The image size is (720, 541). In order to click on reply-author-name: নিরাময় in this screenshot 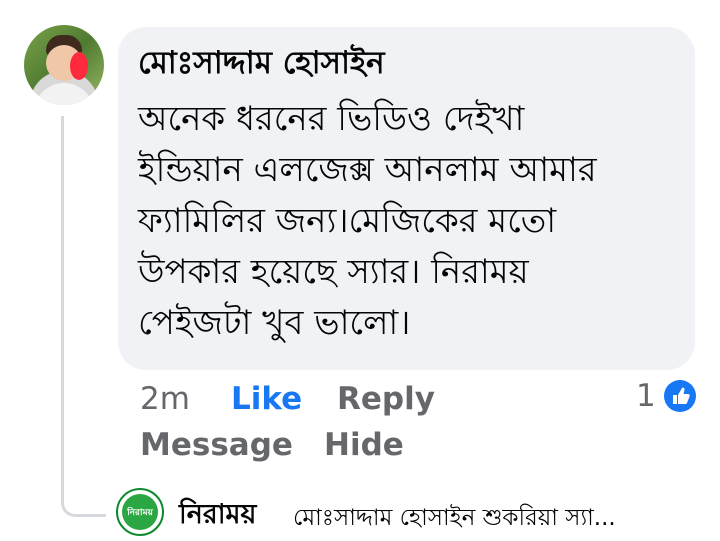, I will do `click(217, 516)`.